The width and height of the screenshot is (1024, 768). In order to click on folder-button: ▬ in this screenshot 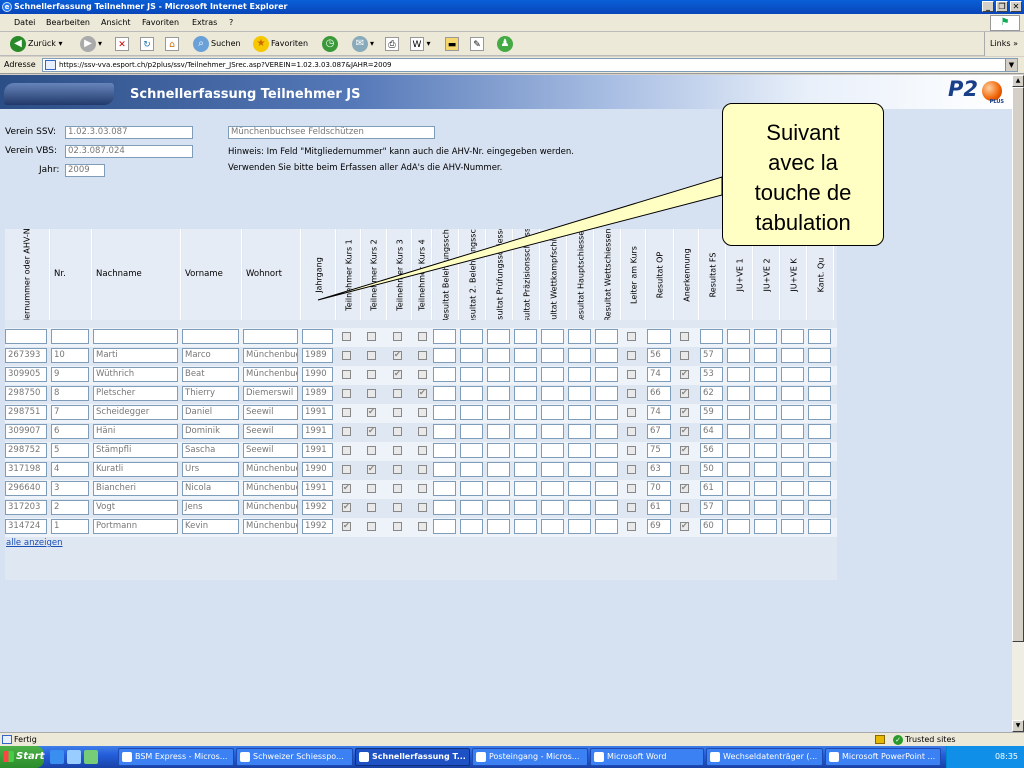, I will do `click(452, 44)`.